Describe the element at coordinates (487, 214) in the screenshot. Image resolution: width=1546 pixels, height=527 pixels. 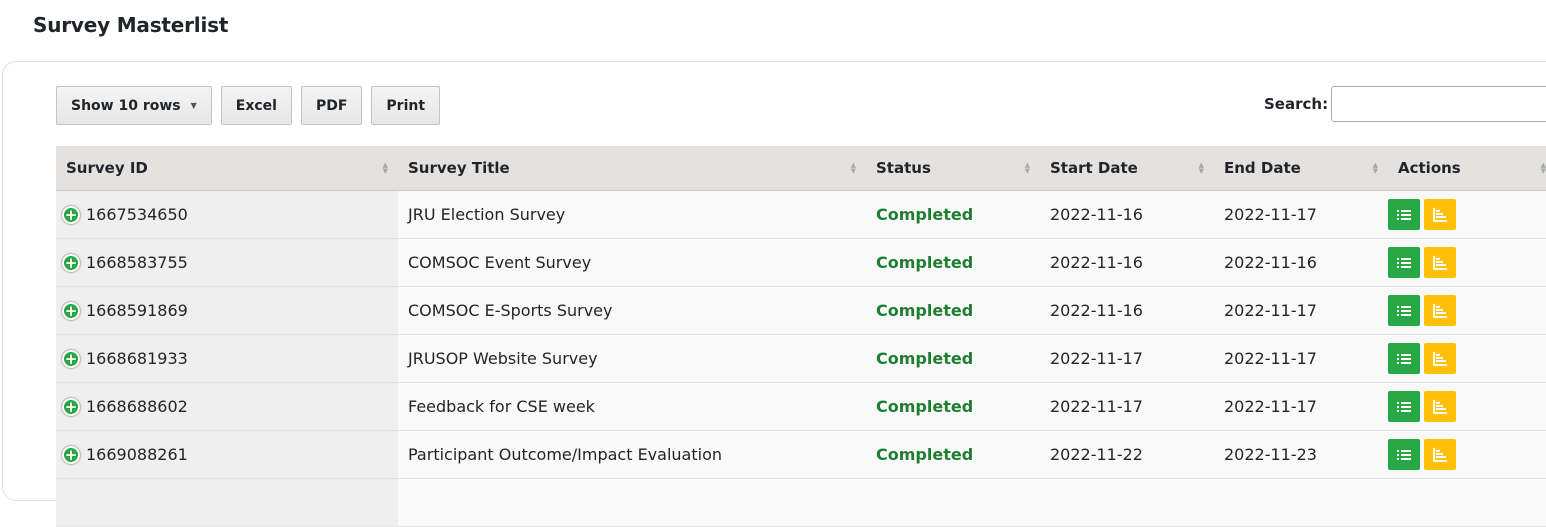
I see `survey-title: JRU Election Survey` at that location.